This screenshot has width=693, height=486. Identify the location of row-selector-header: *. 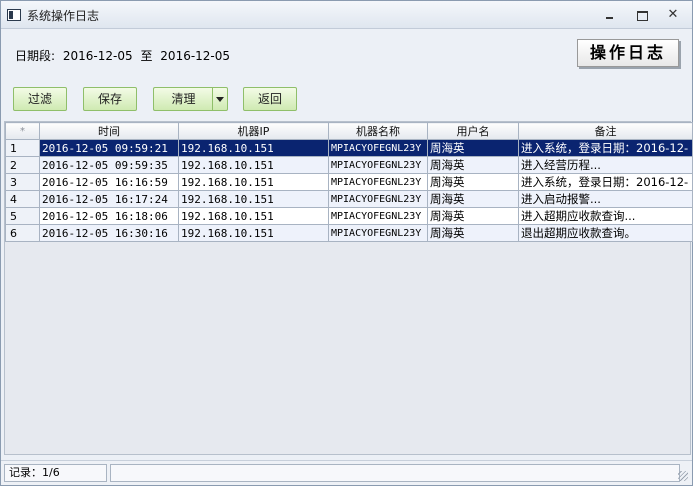
(22, 131).